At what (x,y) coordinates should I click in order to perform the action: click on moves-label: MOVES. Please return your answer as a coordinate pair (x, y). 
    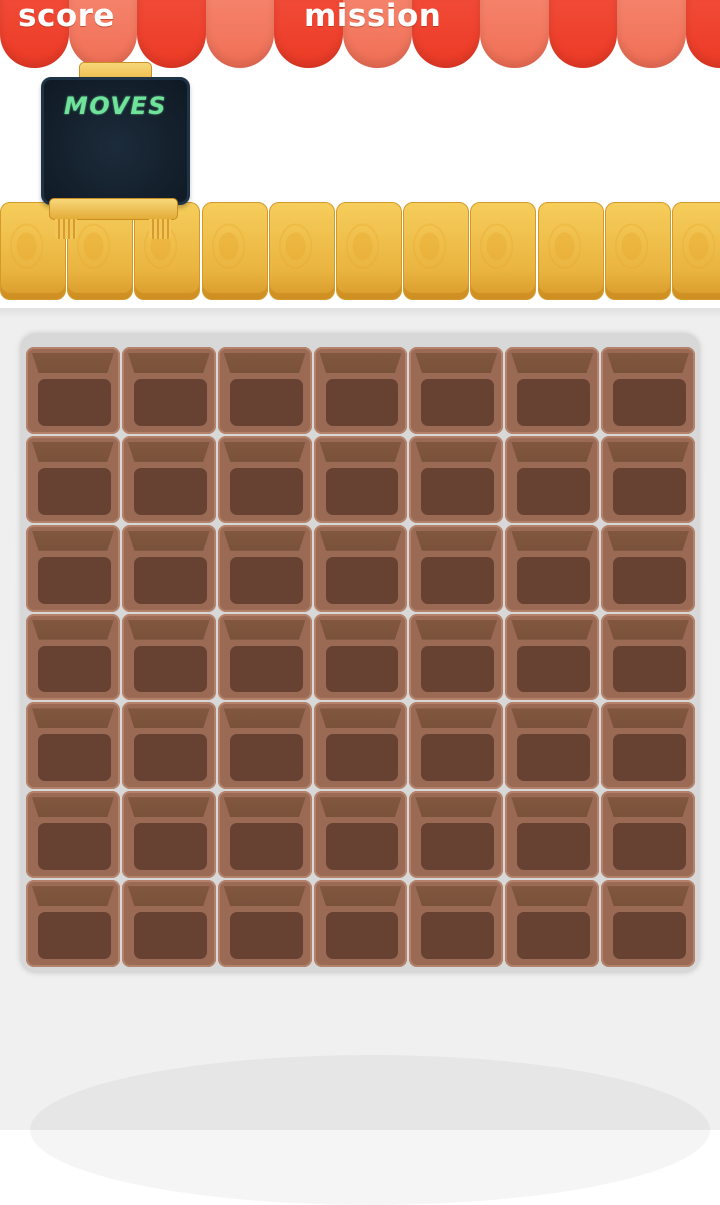
    Looking at the image, I should click on (115, 106).